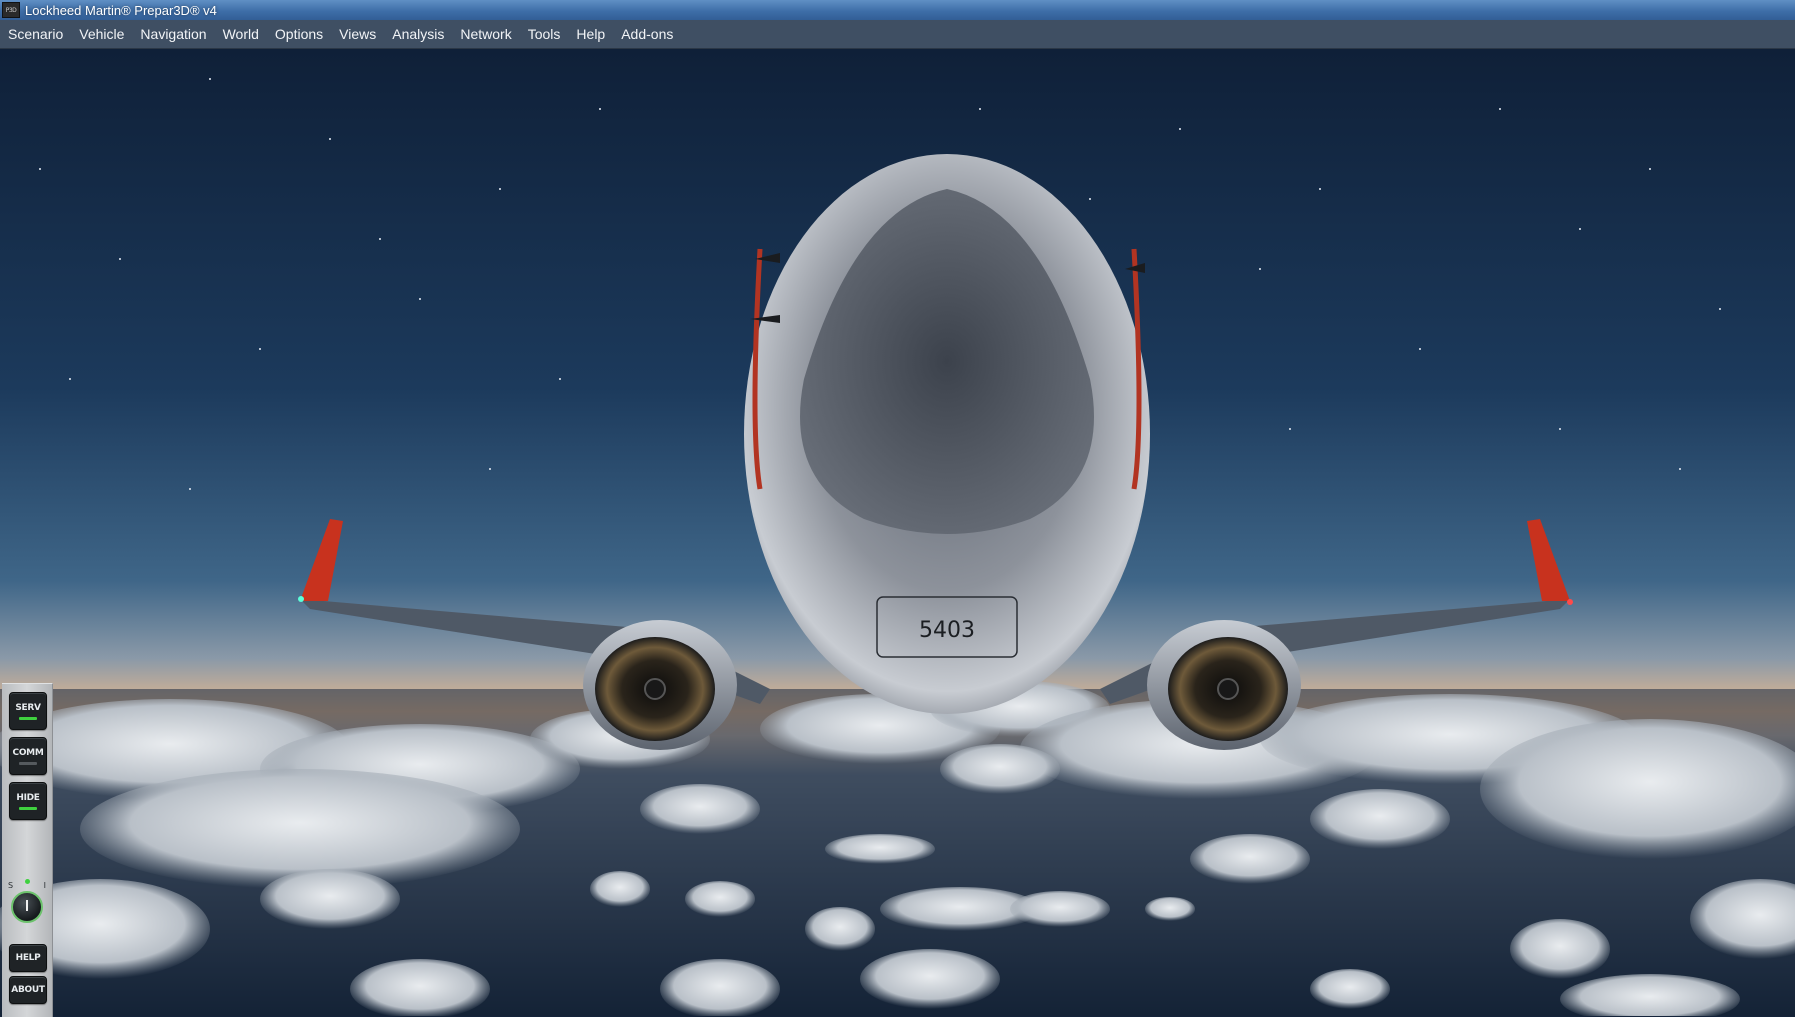 Image resolution: width=1795 pixels, height=1017 pixels. I want to click on knob-right-label: I, so click(44, 885).